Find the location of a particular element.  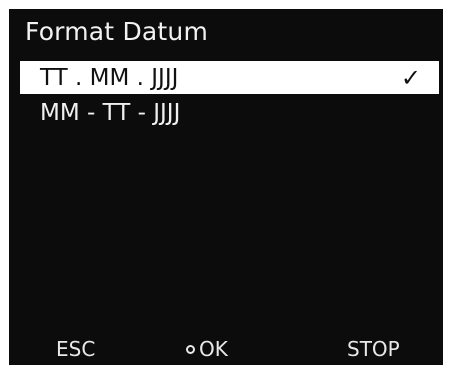

check-icon: ✓ is located at coordinates (410, 77).